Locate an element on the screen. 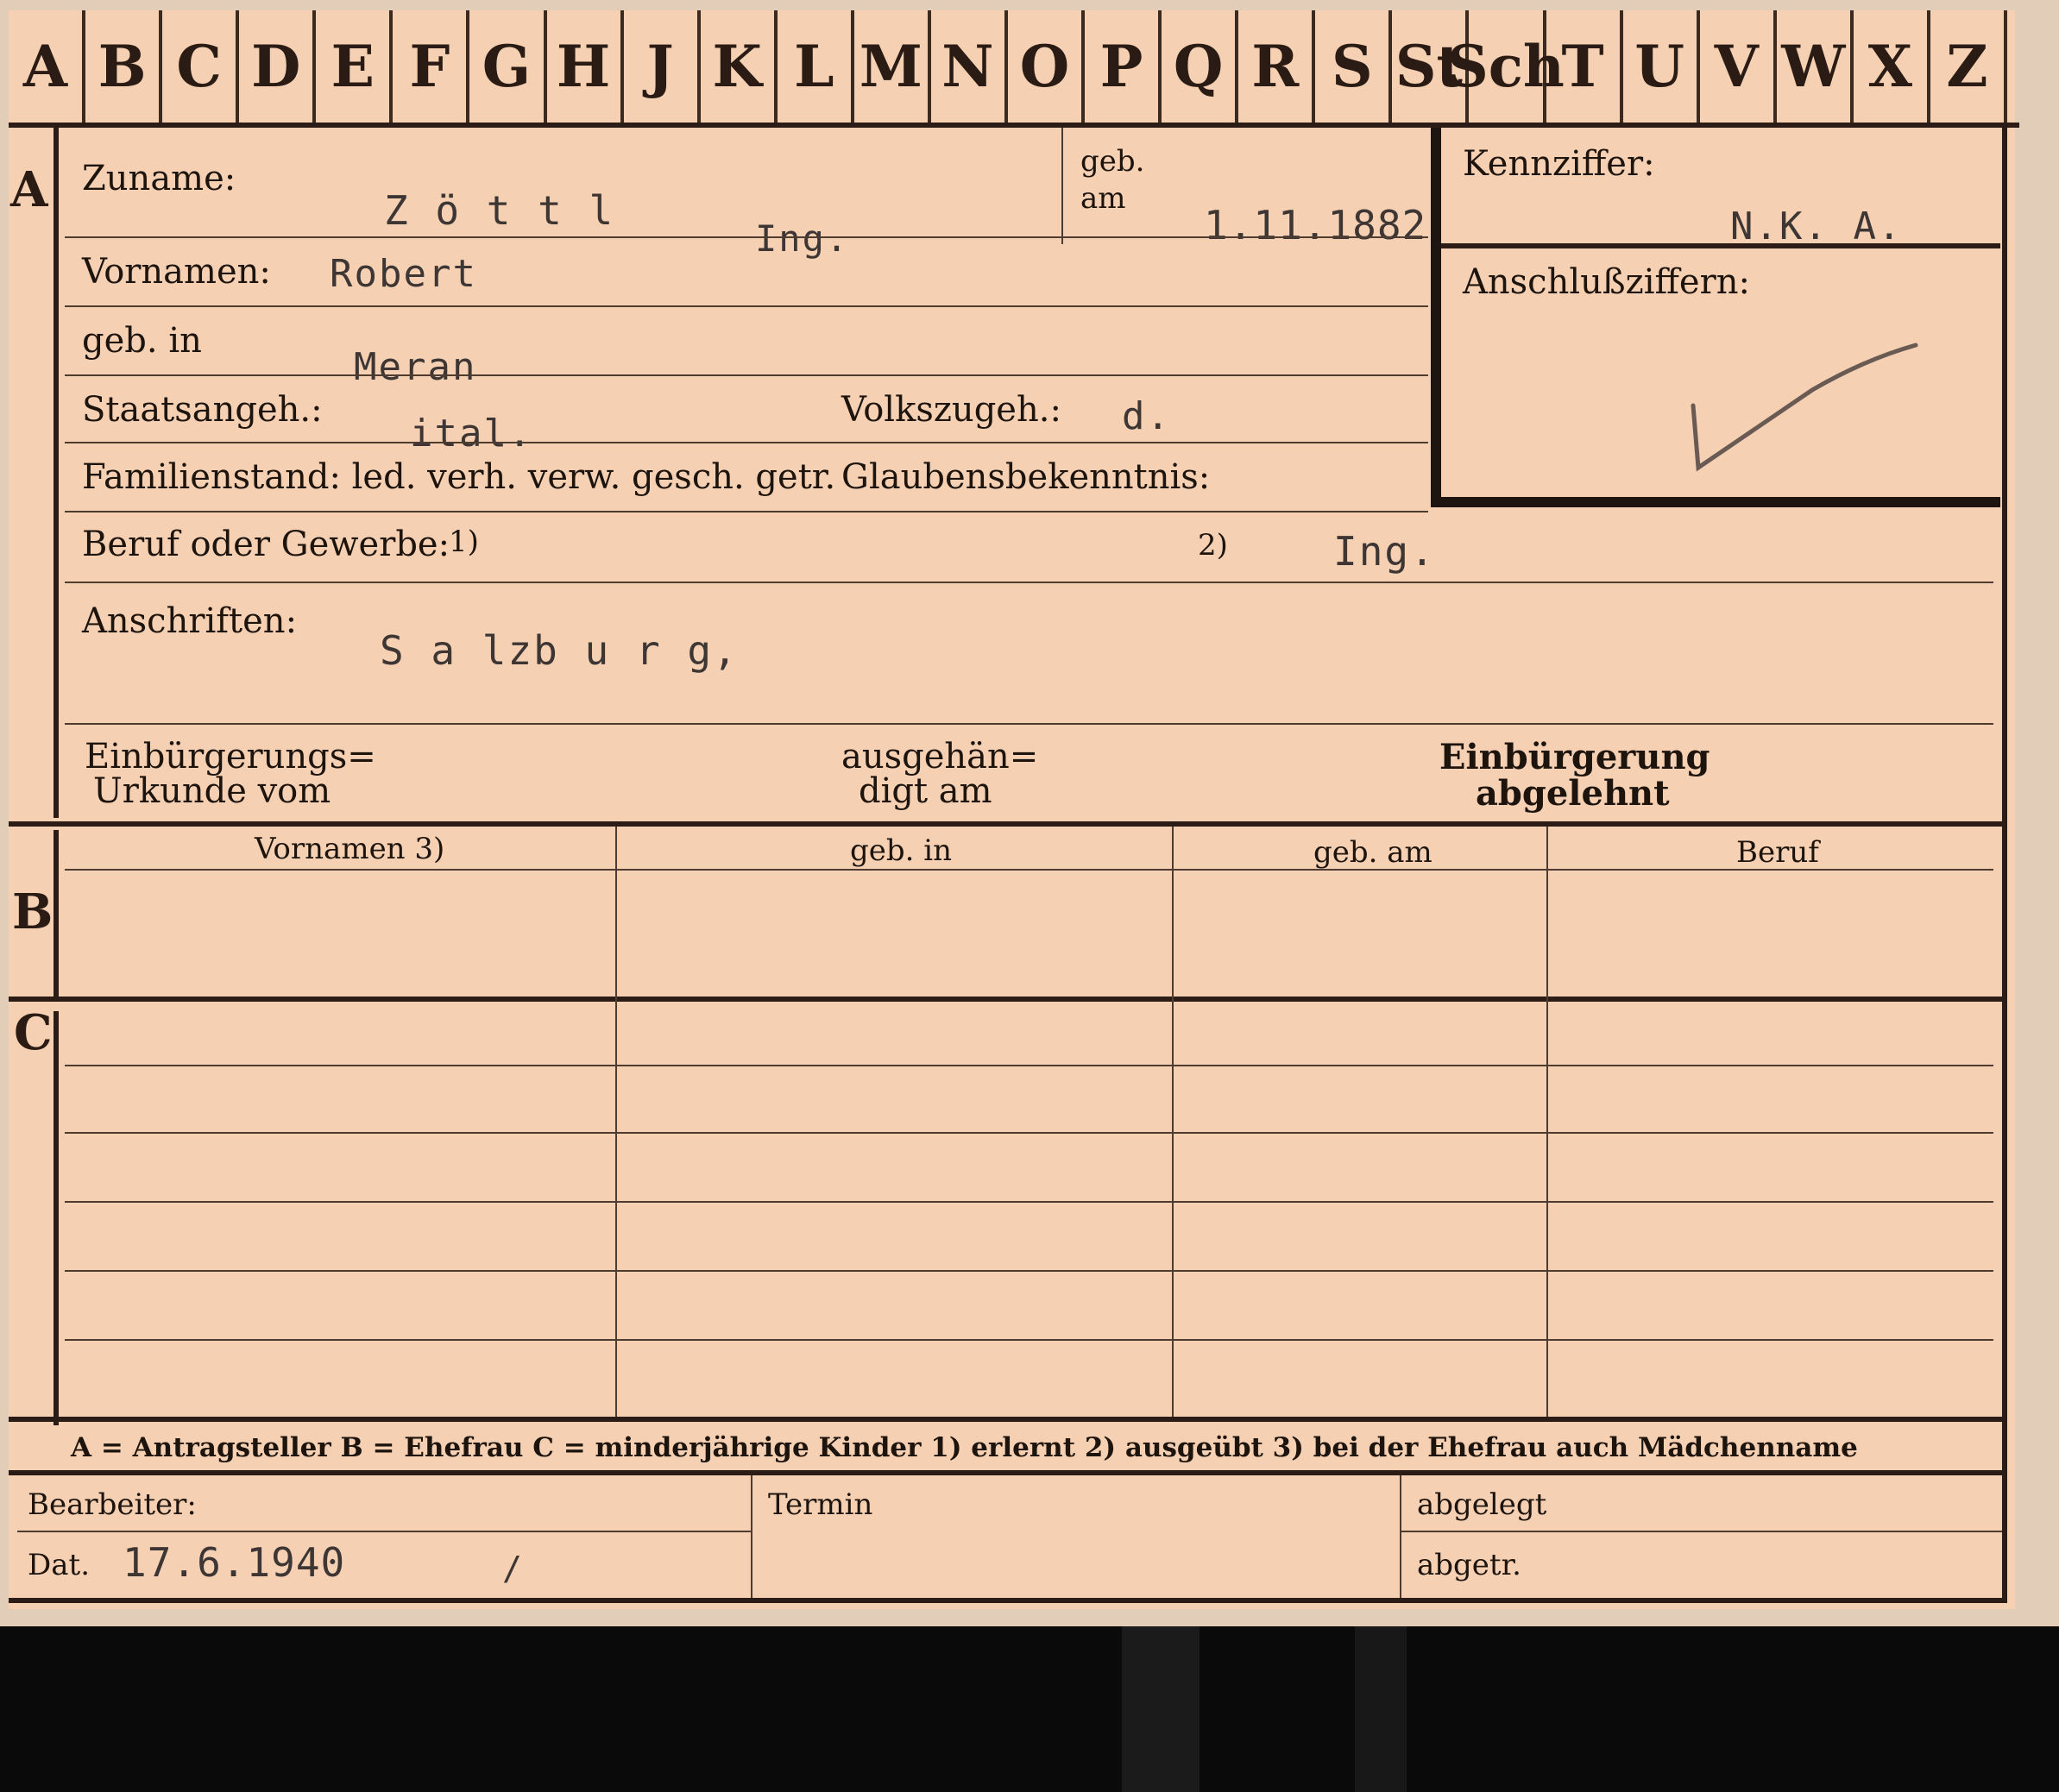 The width and height of the screenshot is (2059, 1792). einbuergerung-abgelehnt-label-2: abgelehnt is located at coordinates (1573, 793).